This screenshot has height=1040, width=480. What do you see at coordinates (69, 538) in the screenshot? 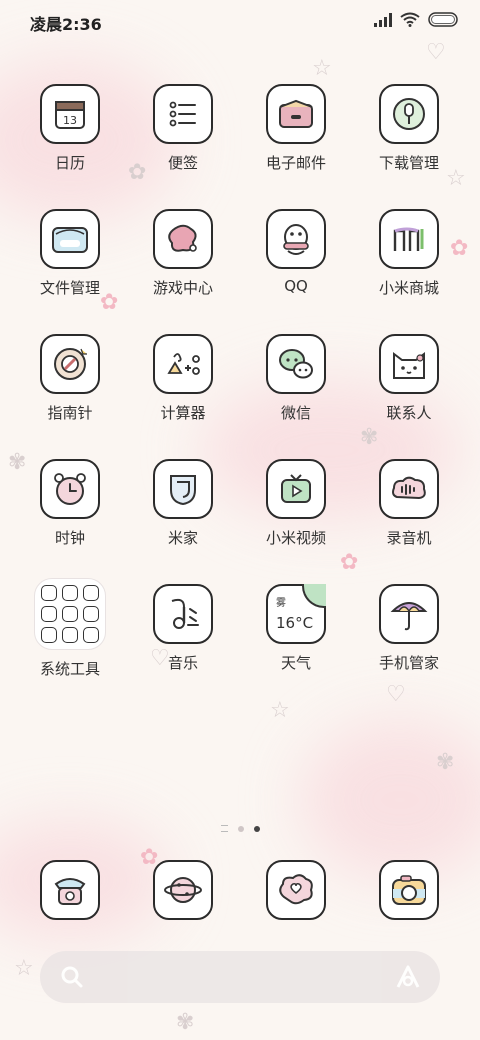
I see `app-label: 时钟` at bounding box center [69, 538].